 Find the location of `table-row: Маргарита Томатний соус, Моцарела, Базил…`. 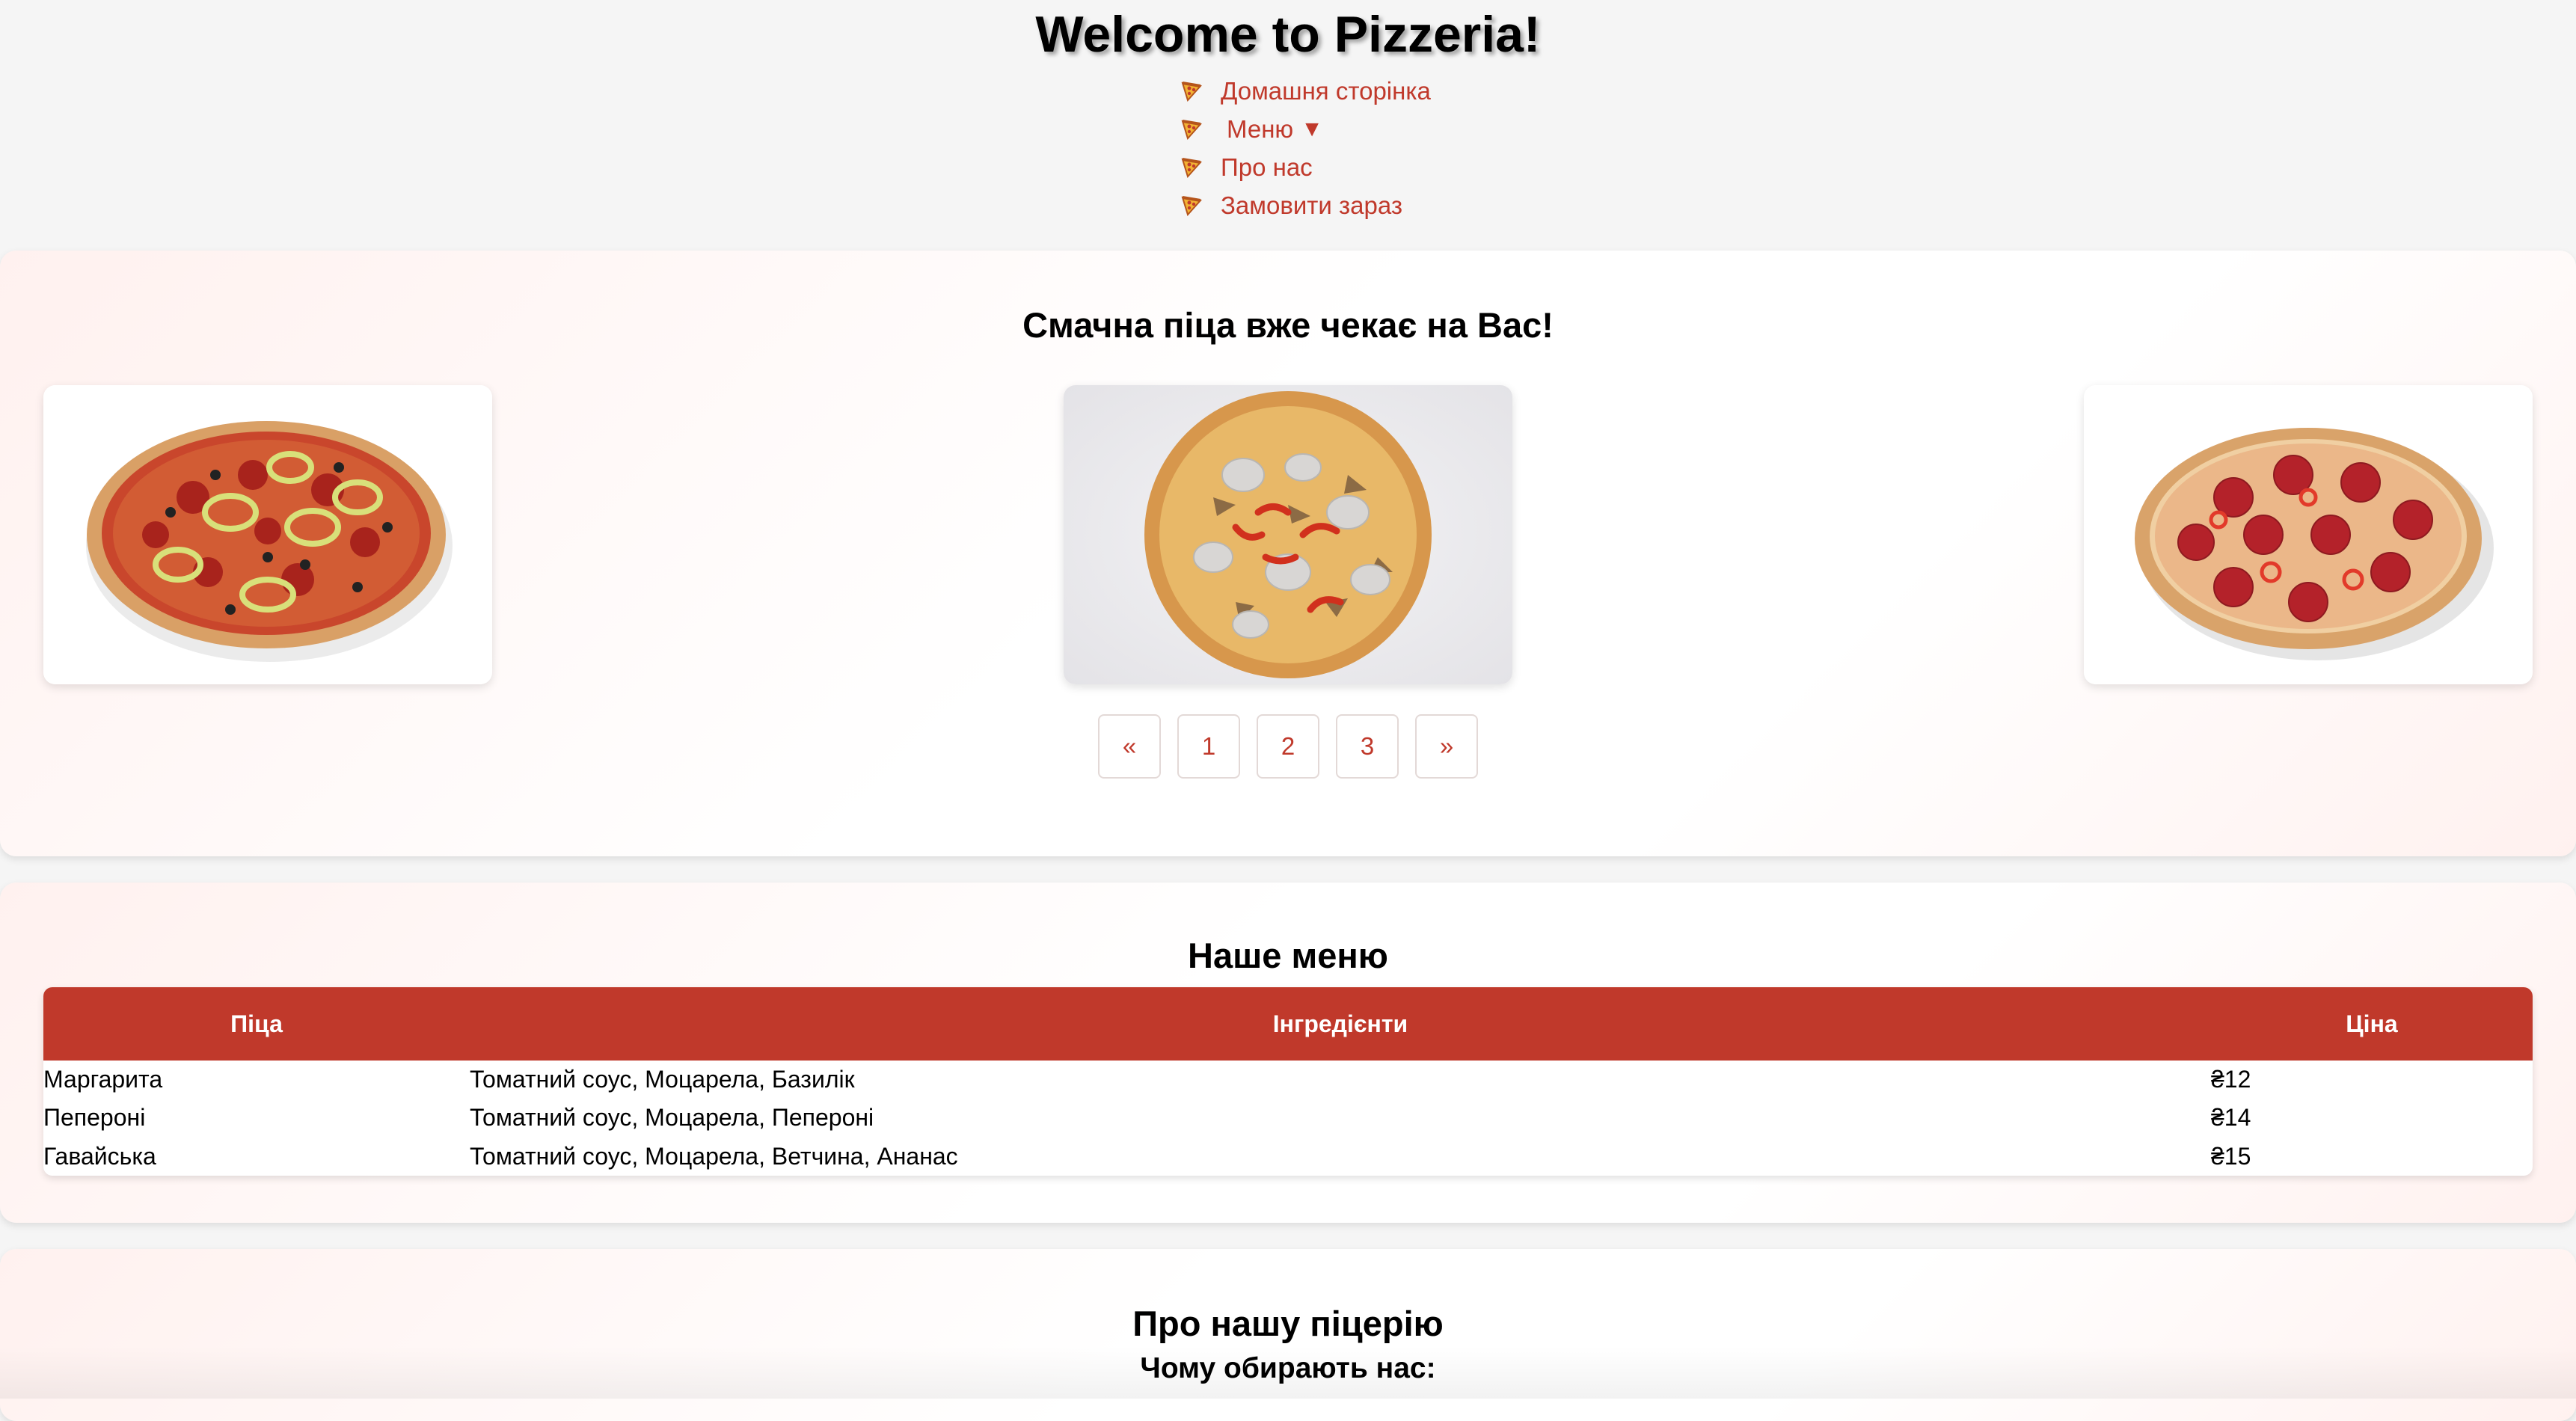

table-row: Маргарита Томатний соус, Моцарела, Базил… is located at coordinates (1288, 1080).